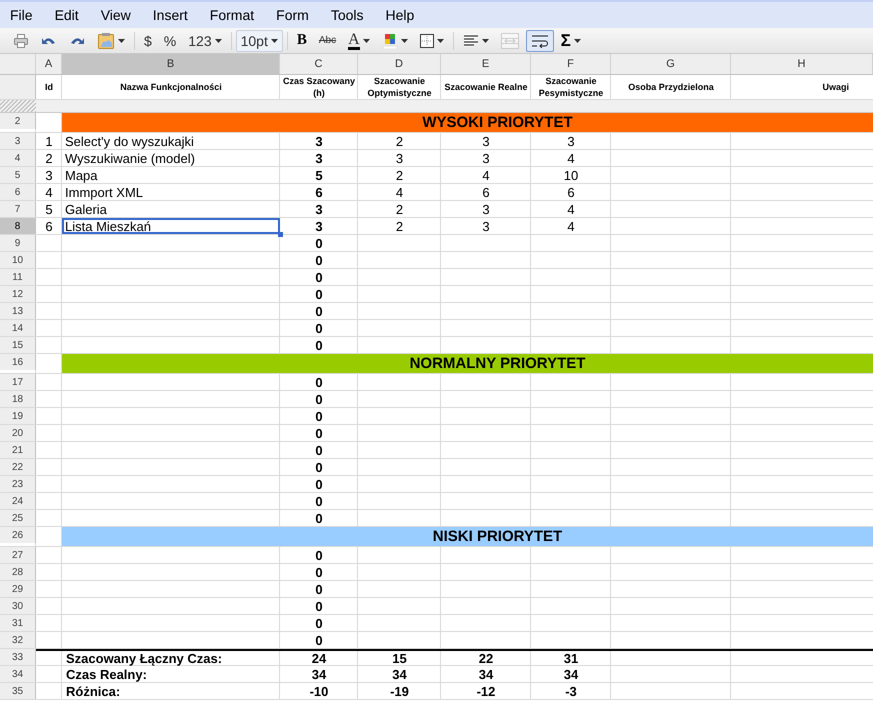 The height and width of the screenshot is (708, 873). Describe the element at coordinates (18, 243) in the screenshot. I see `row-number: 9` at that location.